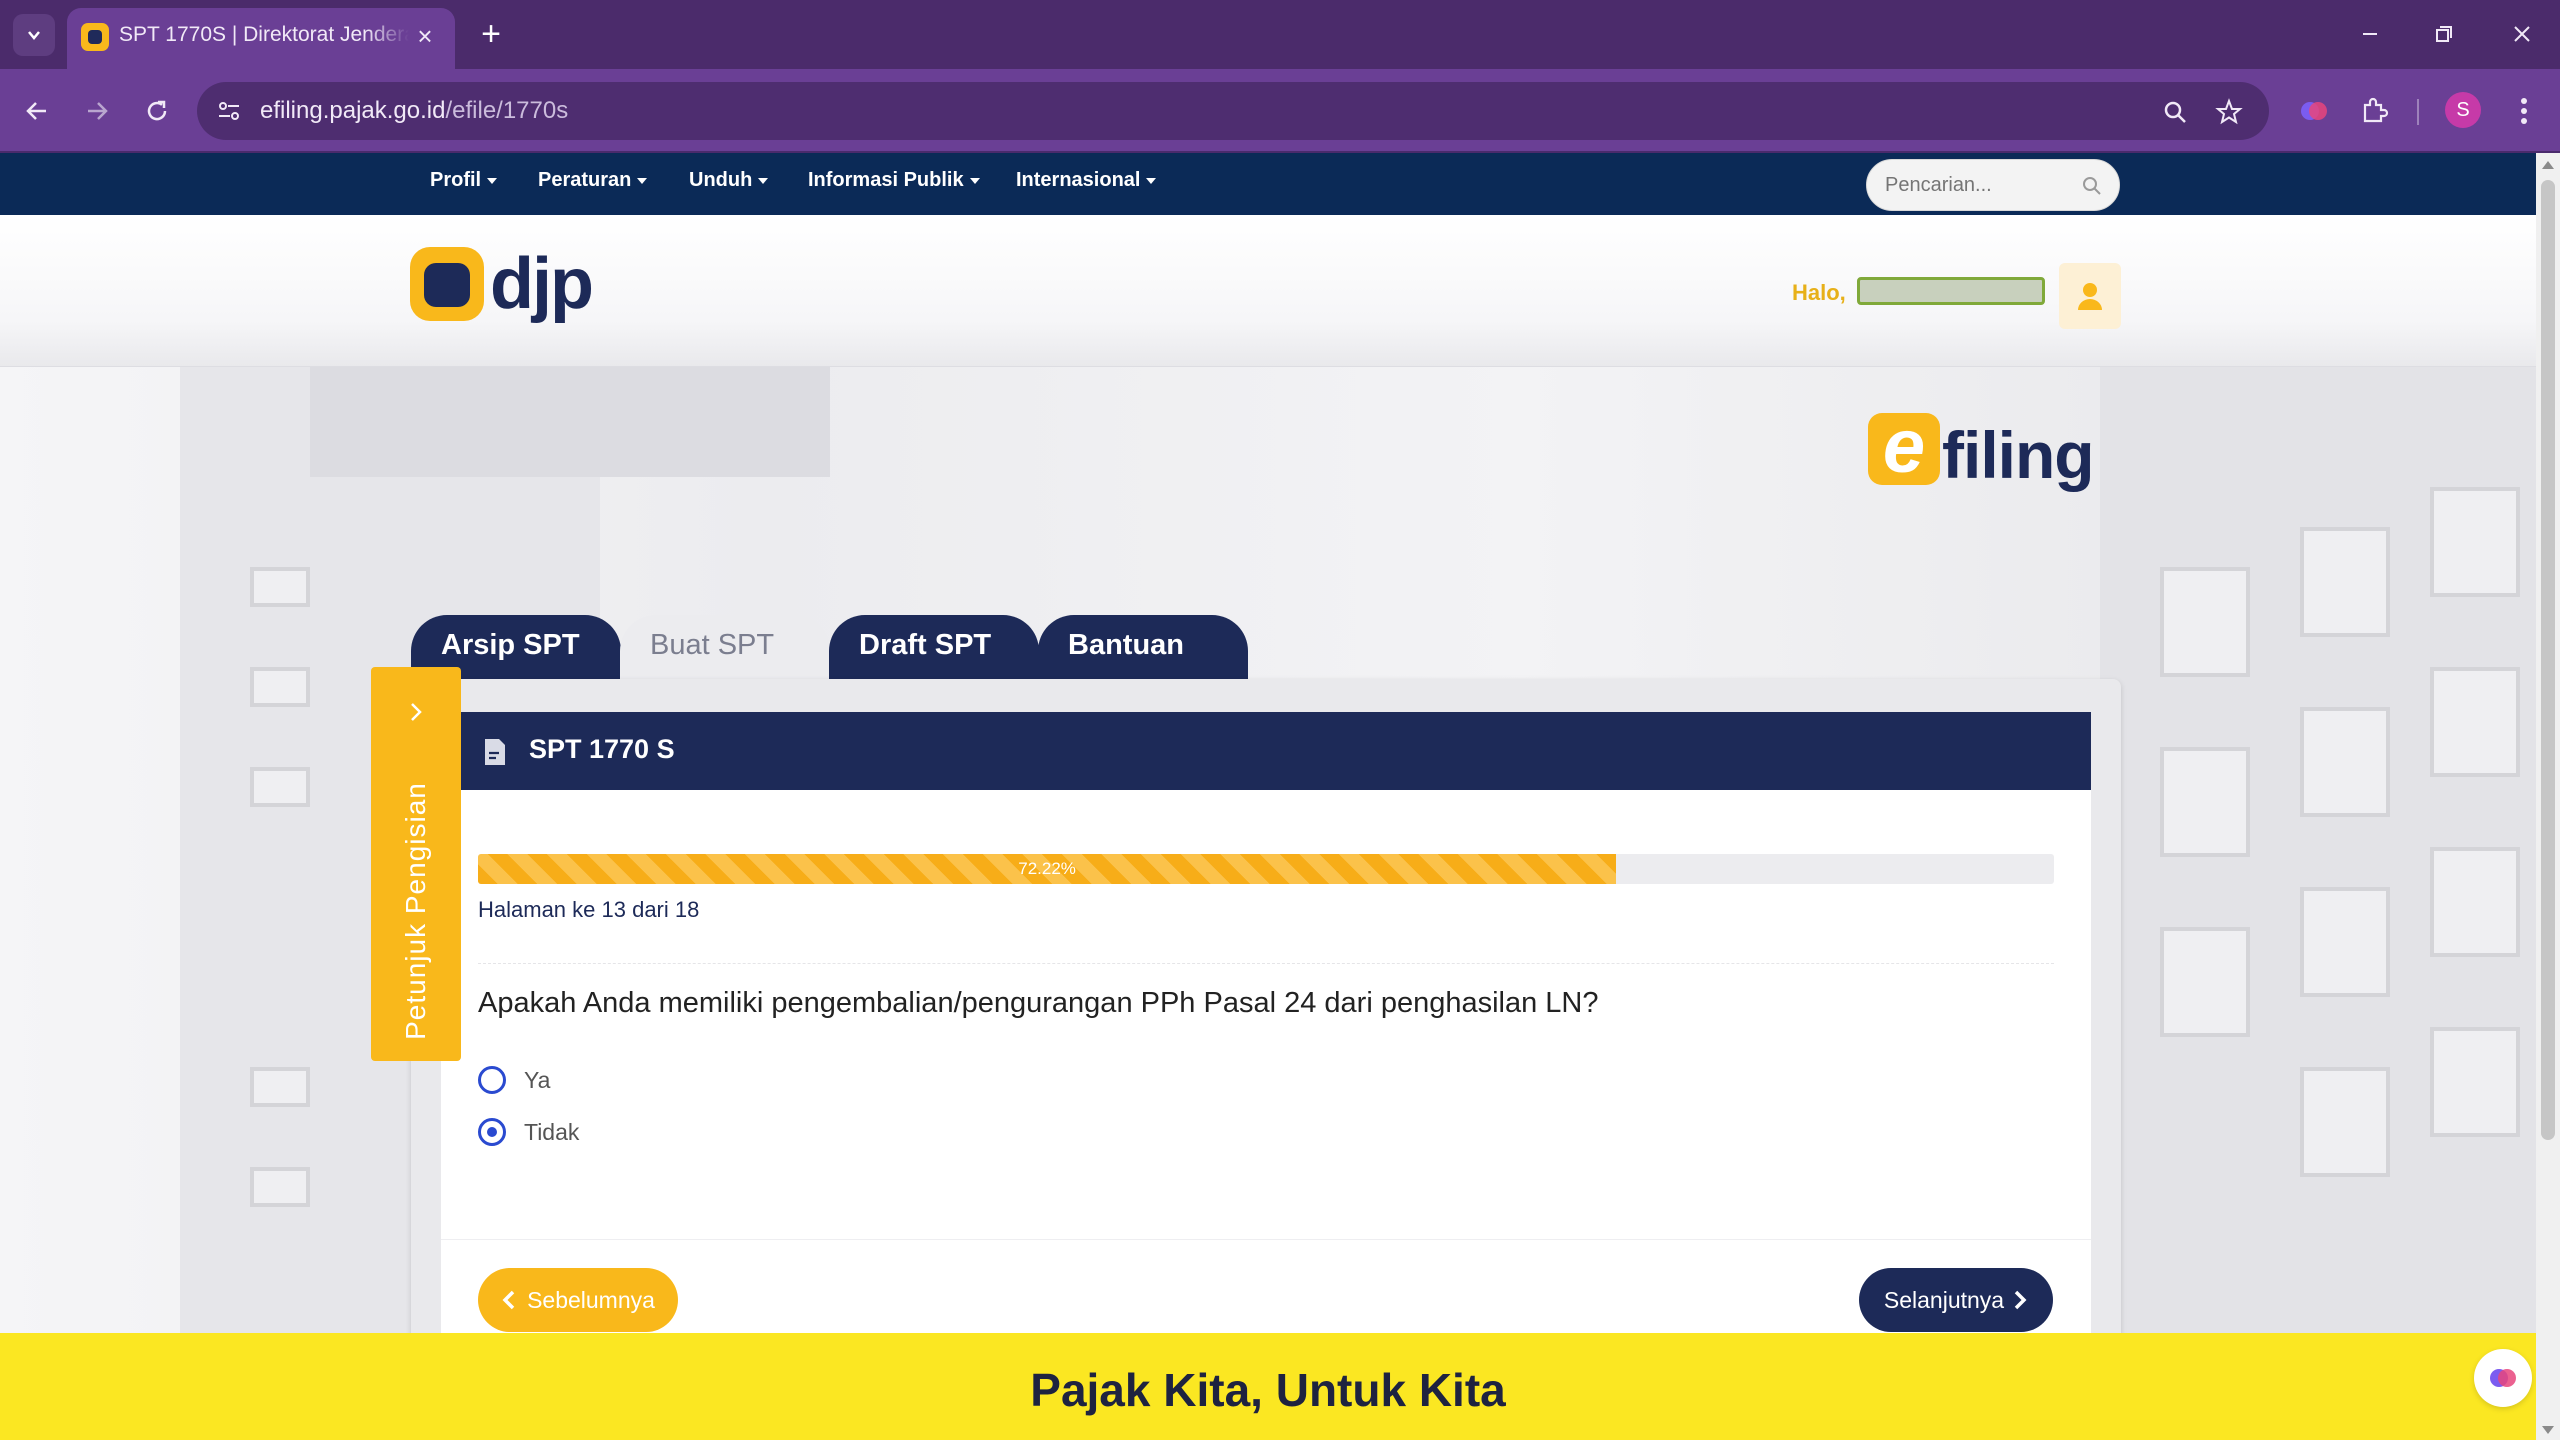 Image resolution: width=2560 pixels, height=1440 pixels. What do you see at coordinates (2548, 1430) in the screenshot?
I see `scroll-down-icon` at bounding box center [2548, 1430].